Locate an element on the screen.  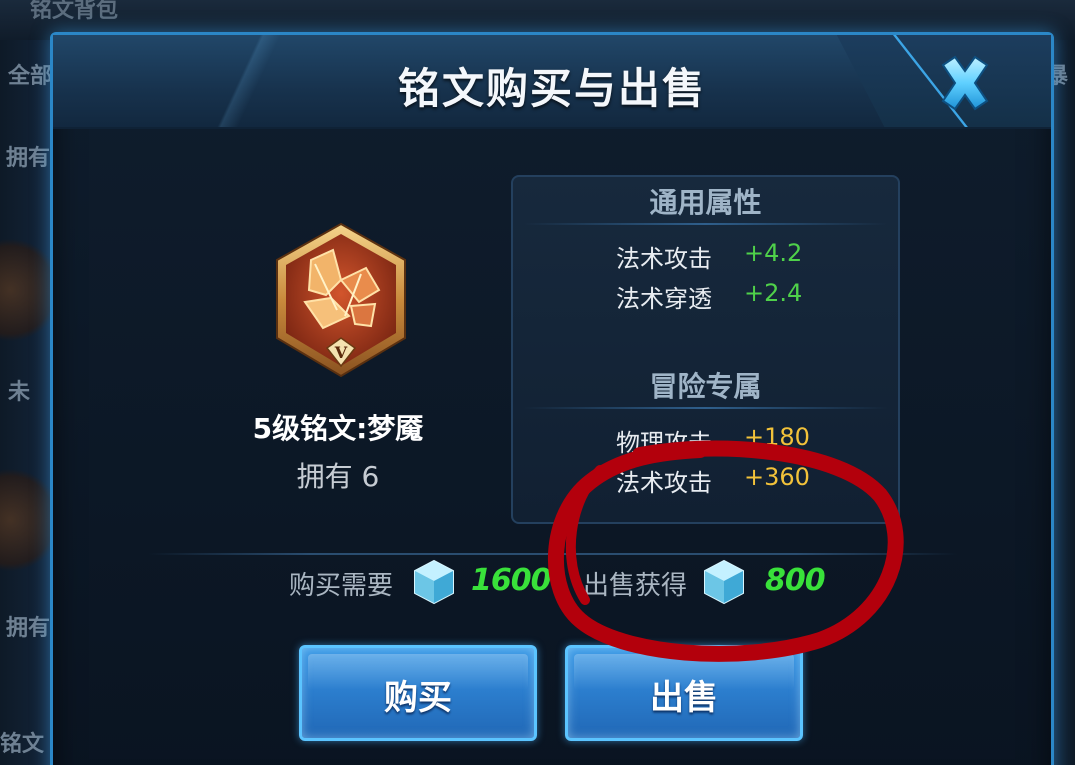
background-label-unowned: 未 is located at coordinates (19, 392).